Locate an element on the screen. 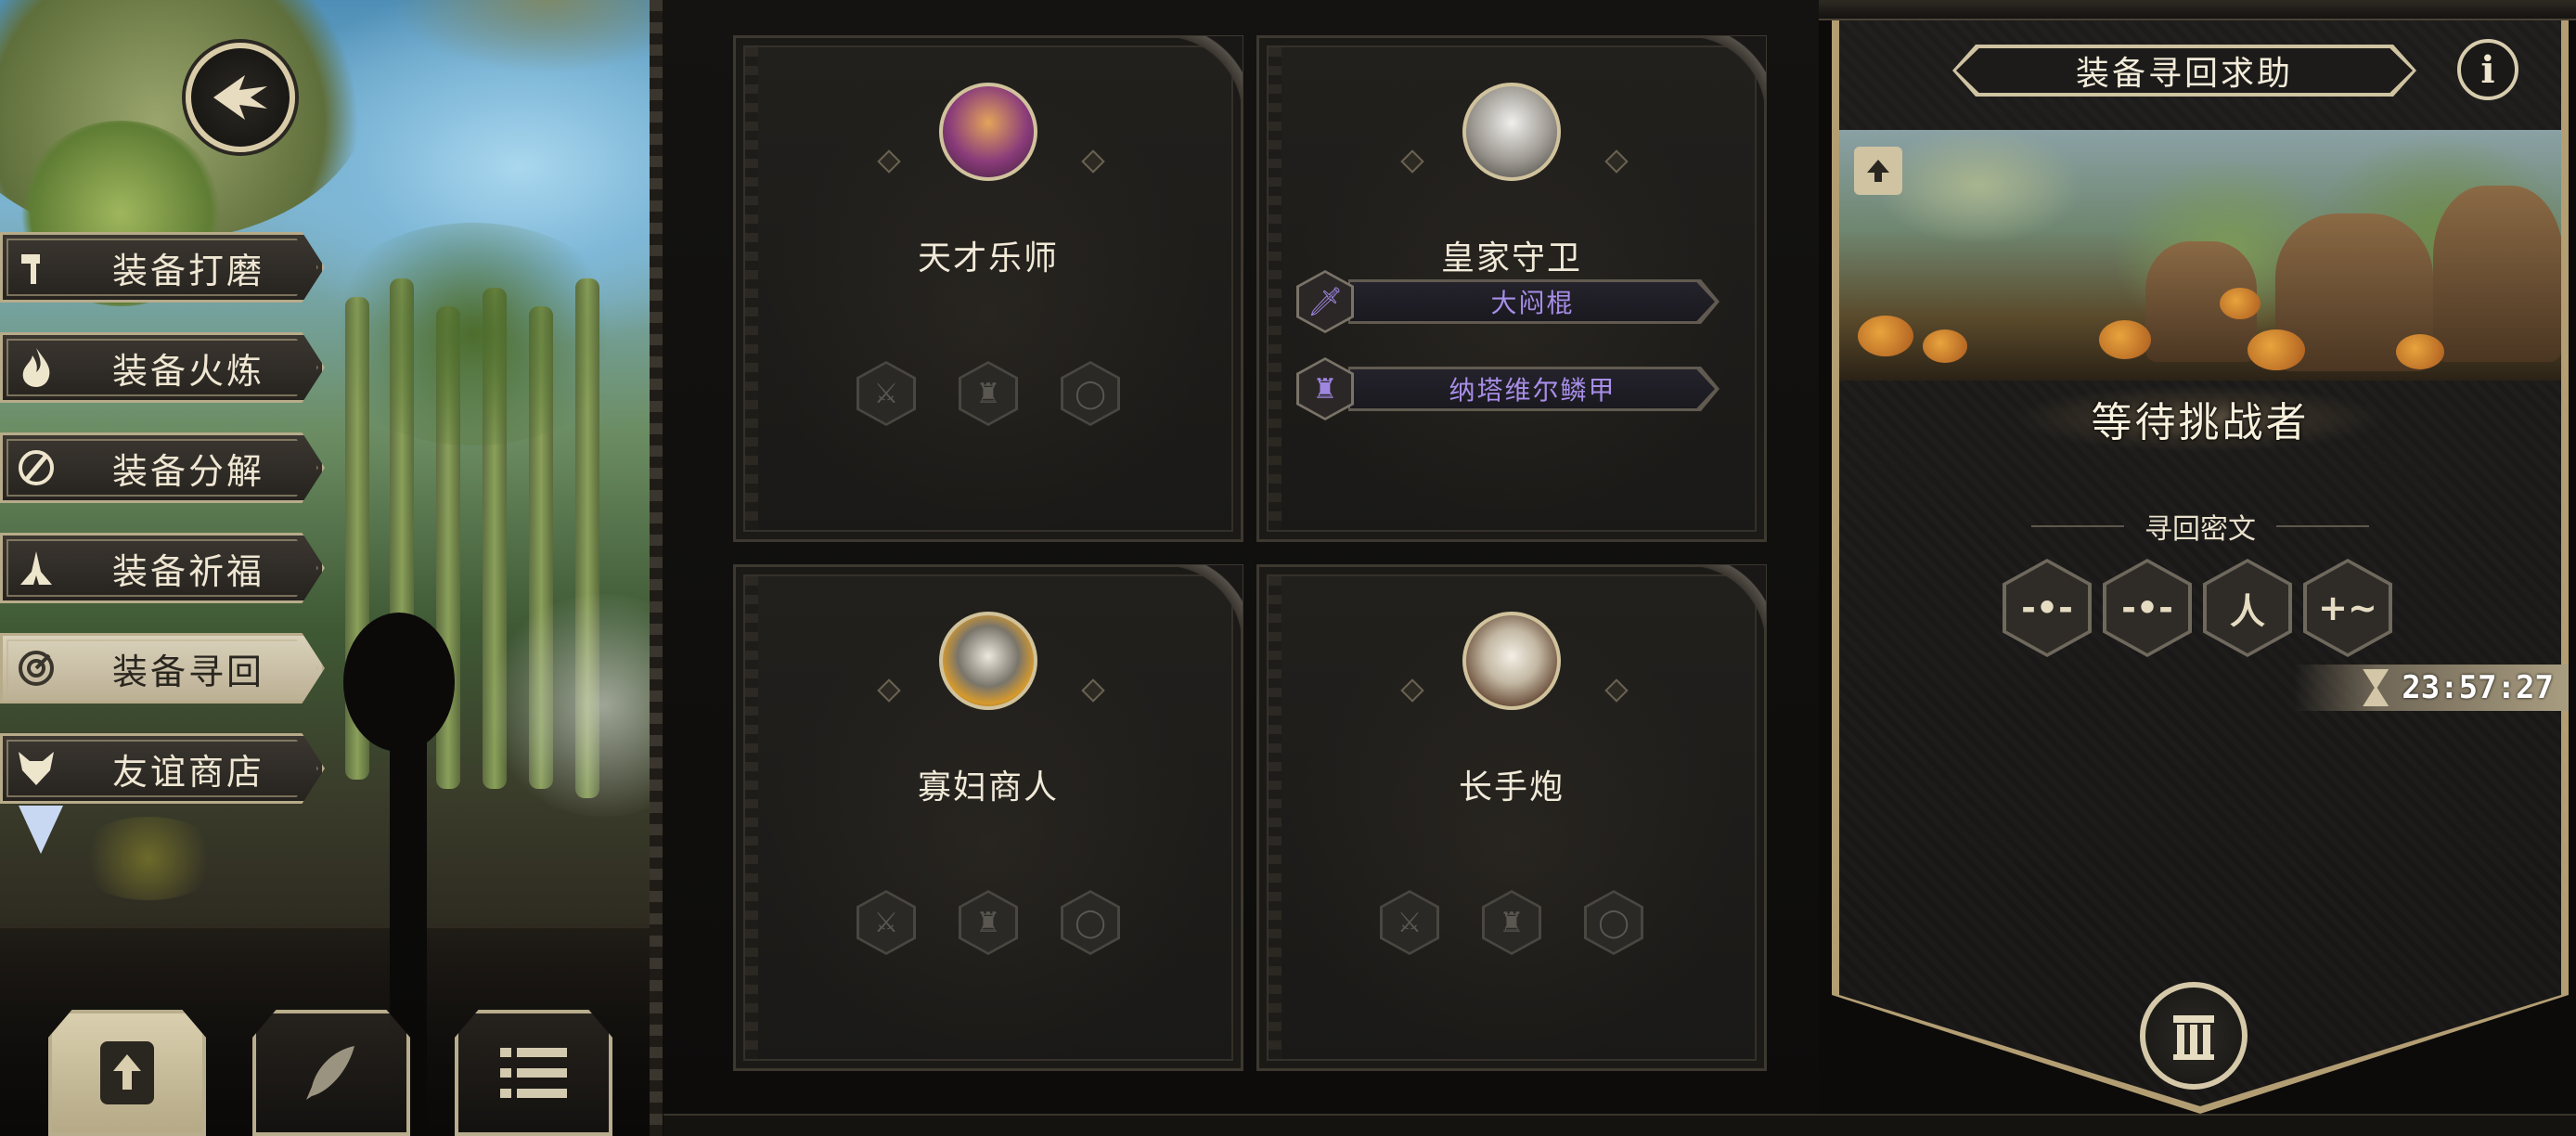 This screenshot has height=1136, width=2576. timer-text: 23:57:27 is located at coordinates (2478, 687).